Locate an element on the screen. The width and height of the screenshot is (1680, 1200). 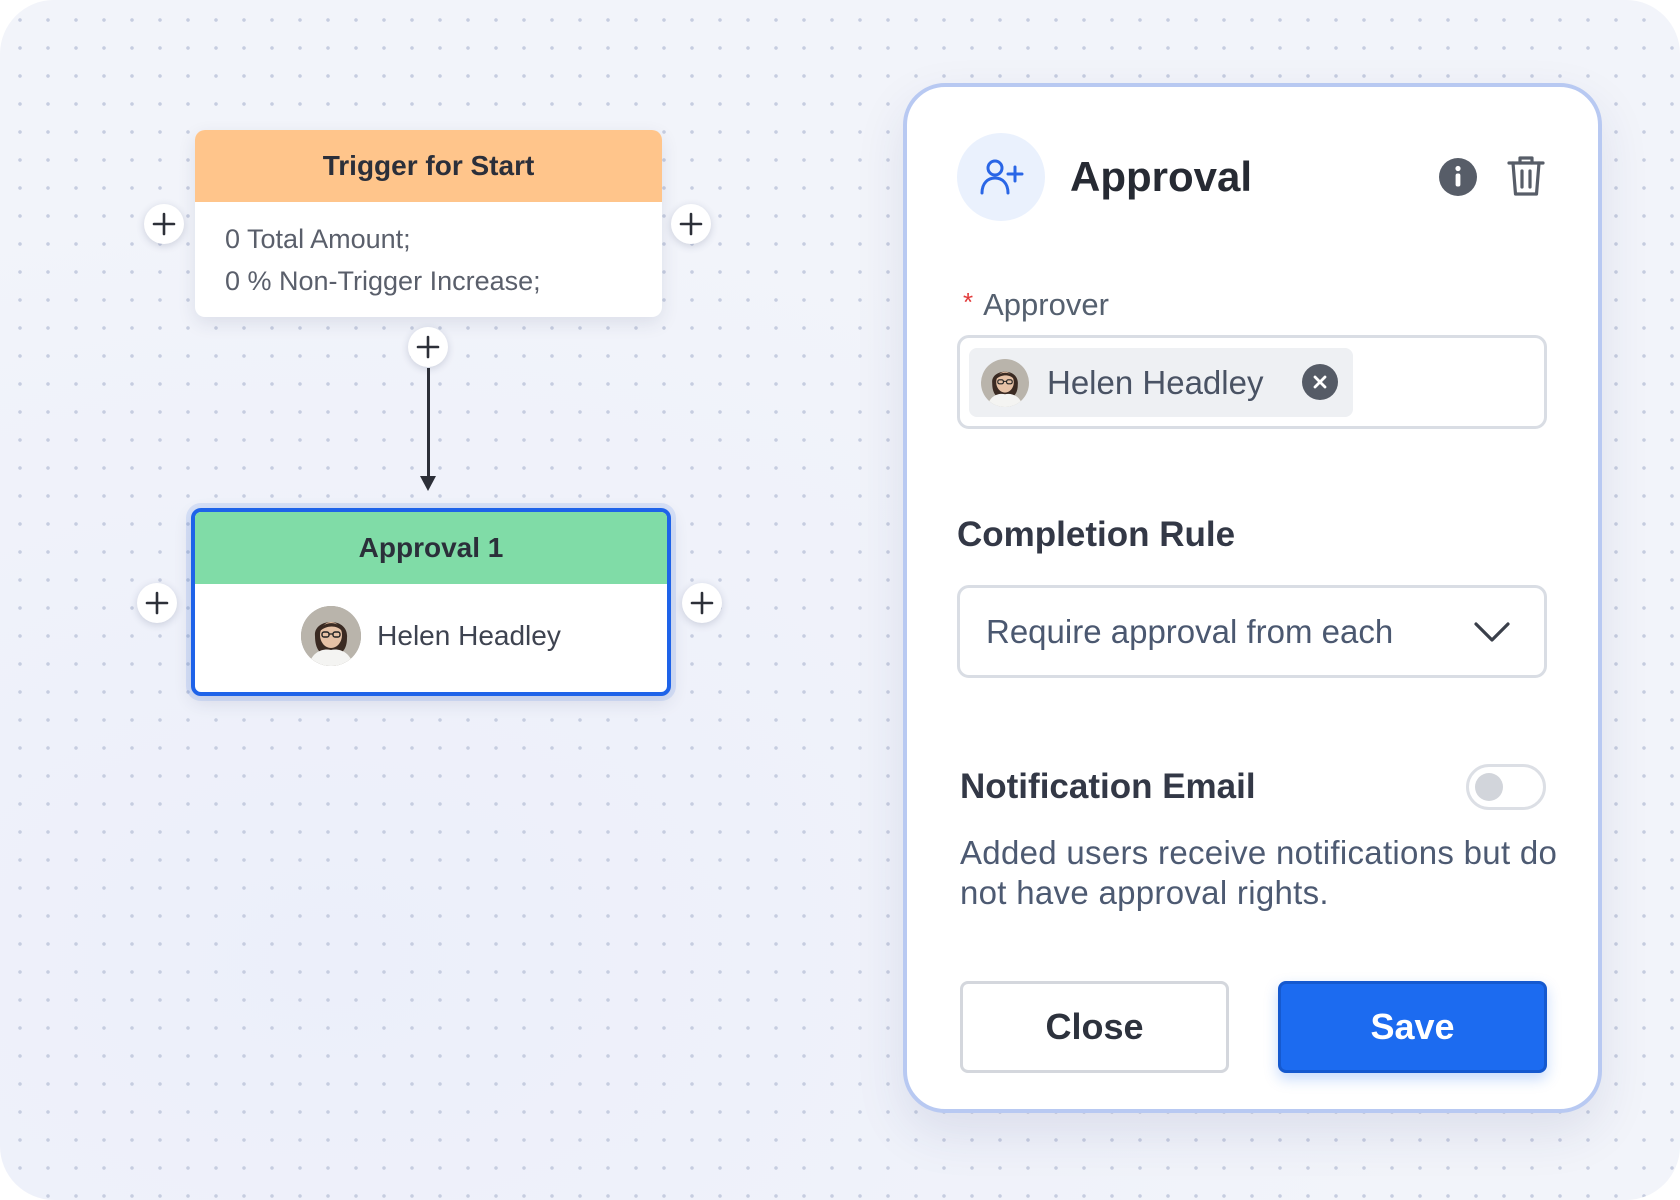
add-node-left-of-approval-button is located at coordinates (157, 603).